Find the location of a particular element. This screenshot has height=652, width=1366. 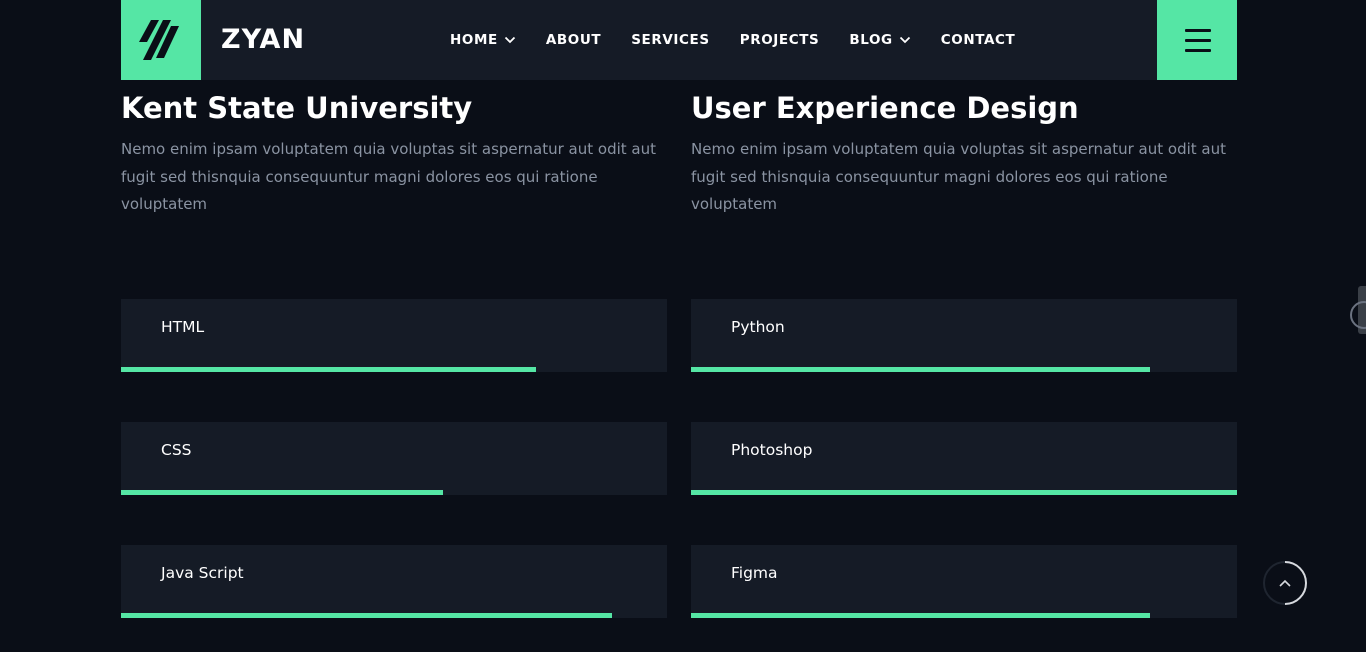

skill-bar-python: Python is located at coordinates (964, 335).